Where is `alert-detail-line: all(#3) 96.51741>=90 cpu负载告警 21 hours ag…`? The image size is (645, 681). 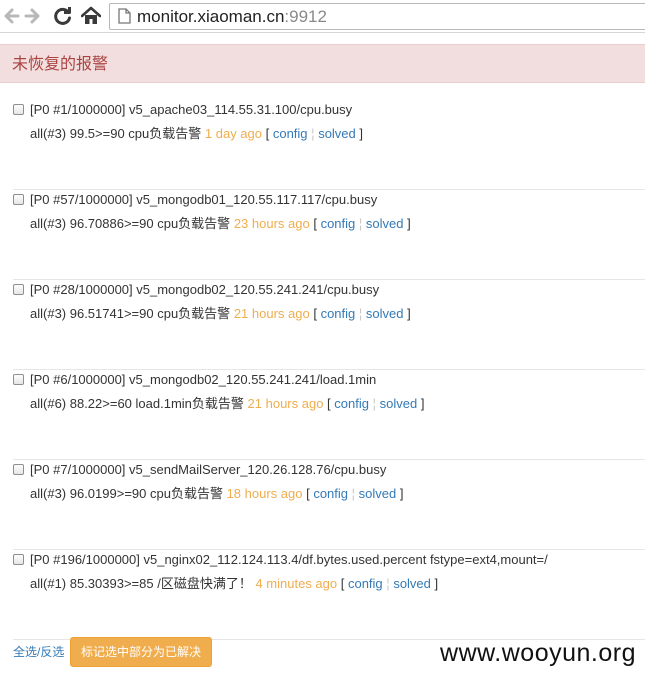
alert-detail-line: all(#3) 96.51741>=90 cpu负载告警 21 hours ag… is located at coordinates (220, 313).